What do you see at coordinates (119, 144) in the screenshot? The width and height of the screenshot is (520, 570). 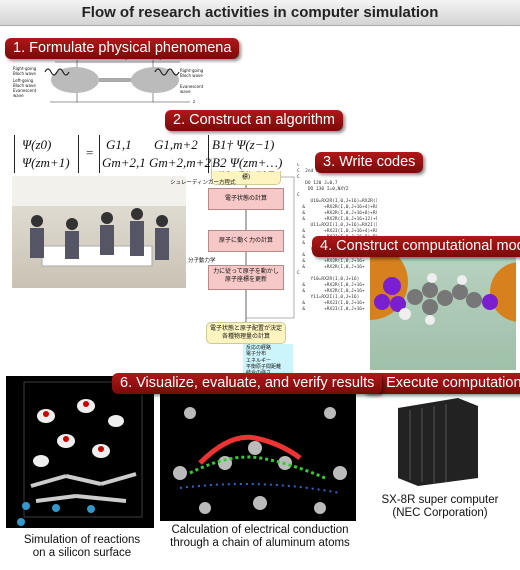 I see `eq-g11: G1,1` at bounding box center [119, 144].